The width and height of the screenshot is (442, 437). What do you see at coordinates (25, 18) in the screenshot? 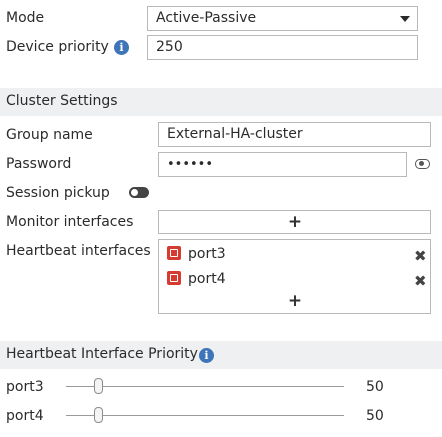
I see `mode-label: Mode` at bounding box center [25, 18].